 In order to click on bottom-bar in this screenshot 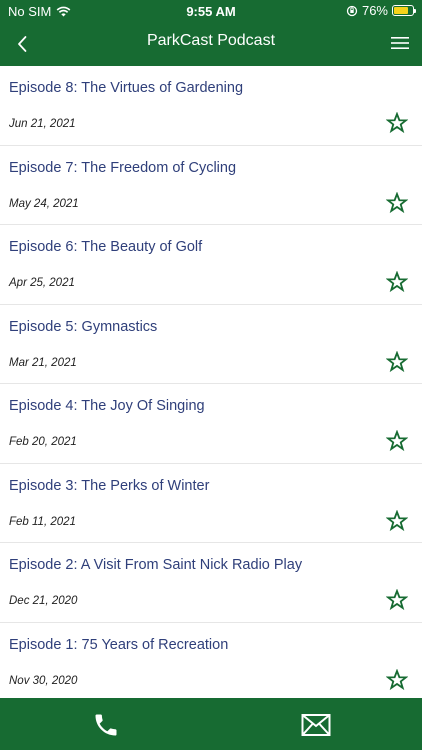, I will do `click(211, 724)`.